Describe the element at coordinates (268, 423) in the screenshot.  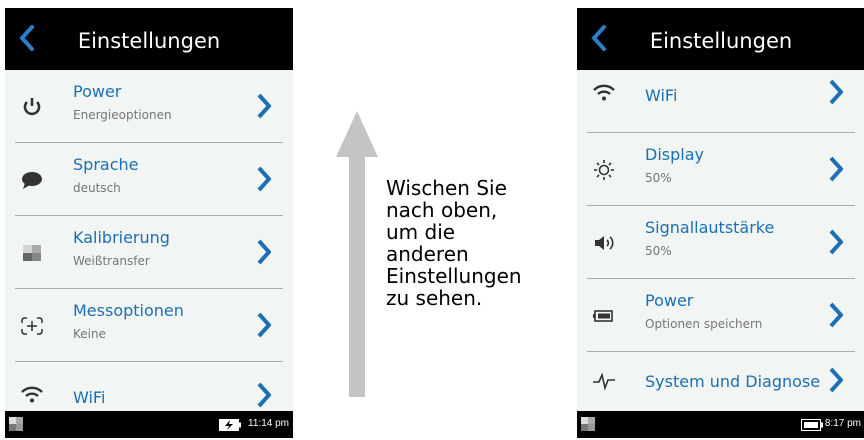
I see `clock-time: 11:14 pm` at that location.